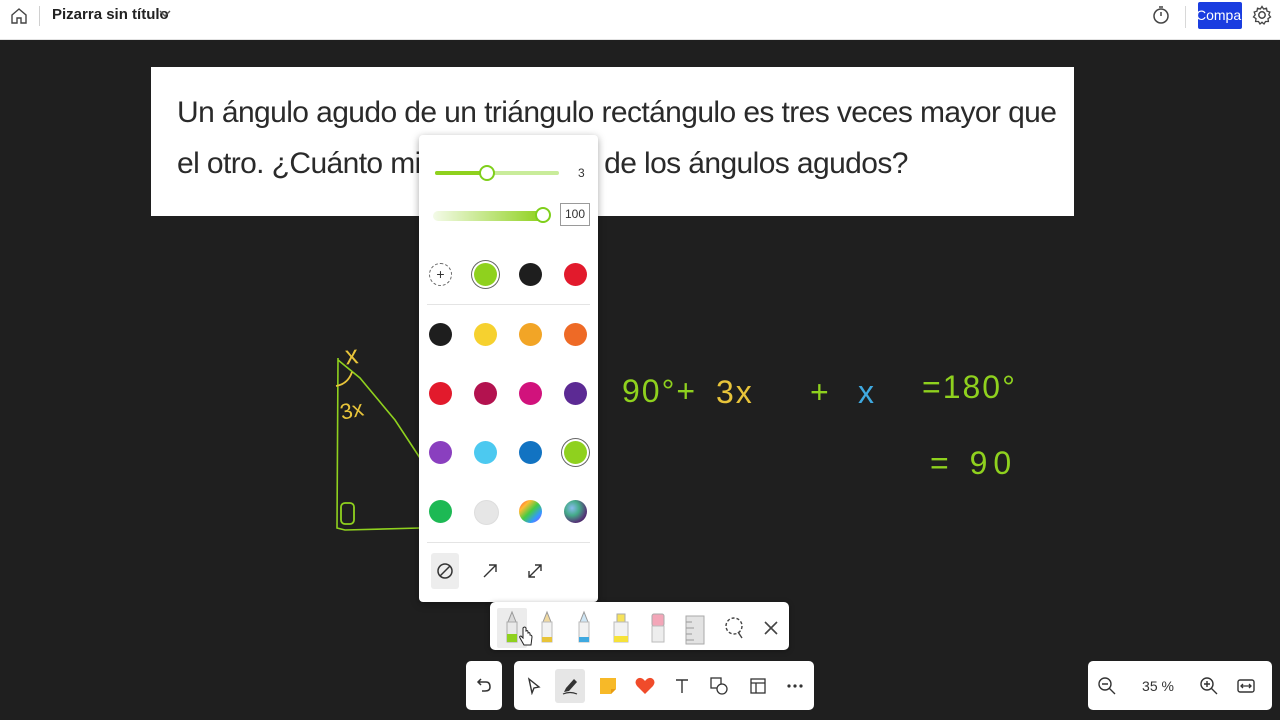 Image resolution: width=1280 pixels, height=720 pixels. What do you see at coordinates (771, 628) in the screenshot?
I see `close-icon` at bounding box center [771, 628].